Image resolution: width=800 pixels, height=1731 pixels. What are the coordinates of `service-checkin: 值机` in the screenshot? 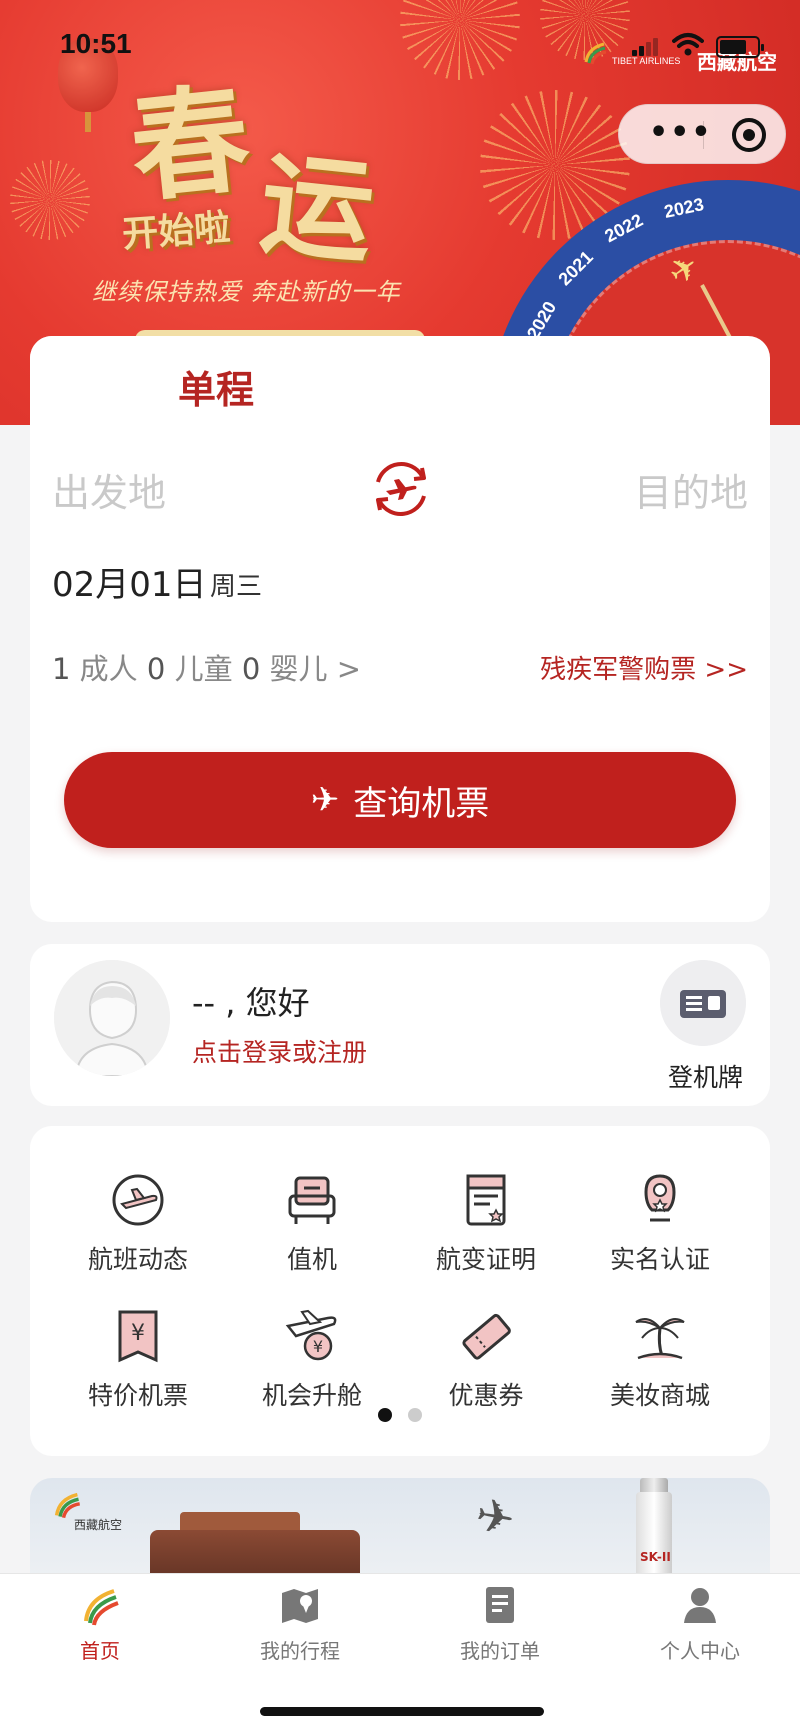 It's located at (312, 1223).